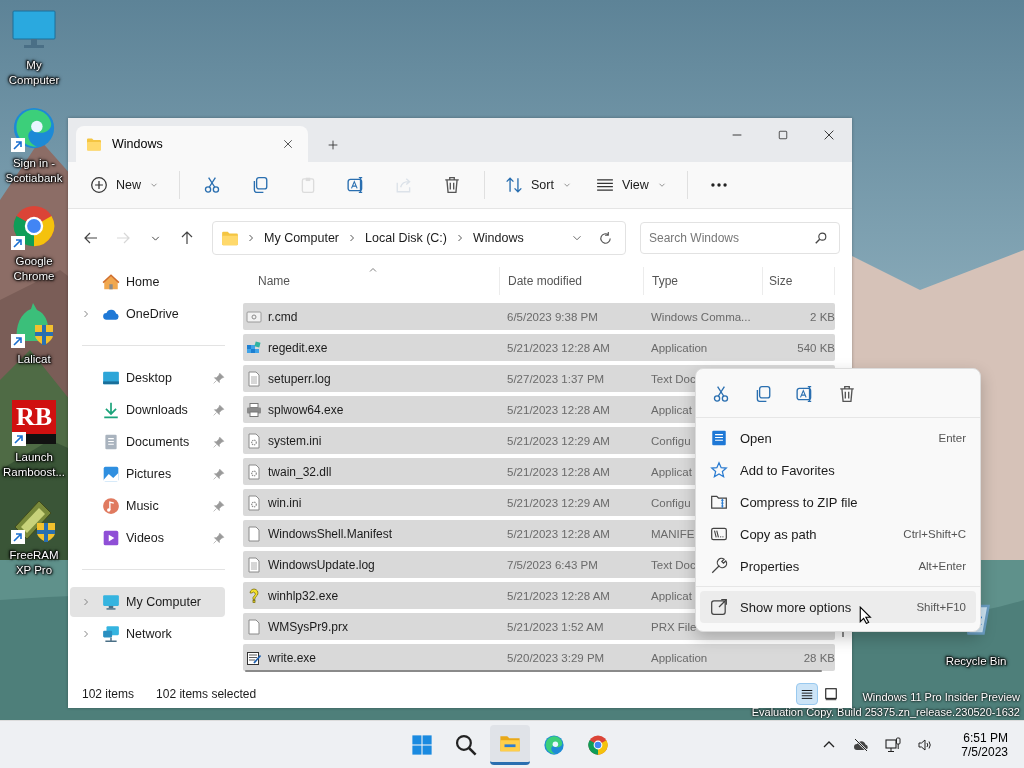  I want to click on more-icon, so click(718, 185).